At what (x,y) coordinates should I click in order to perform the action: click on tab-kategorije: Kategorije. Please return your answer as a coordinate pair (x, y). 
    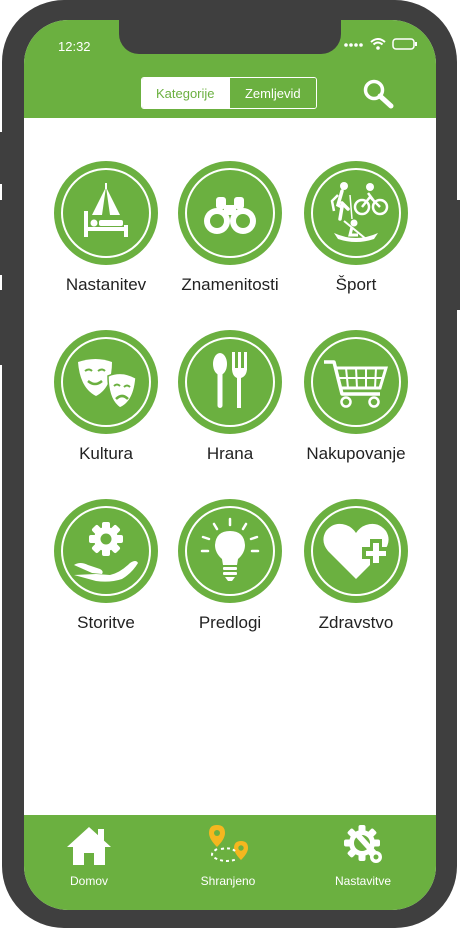
    Looking at the image, I should click on (185, 93).